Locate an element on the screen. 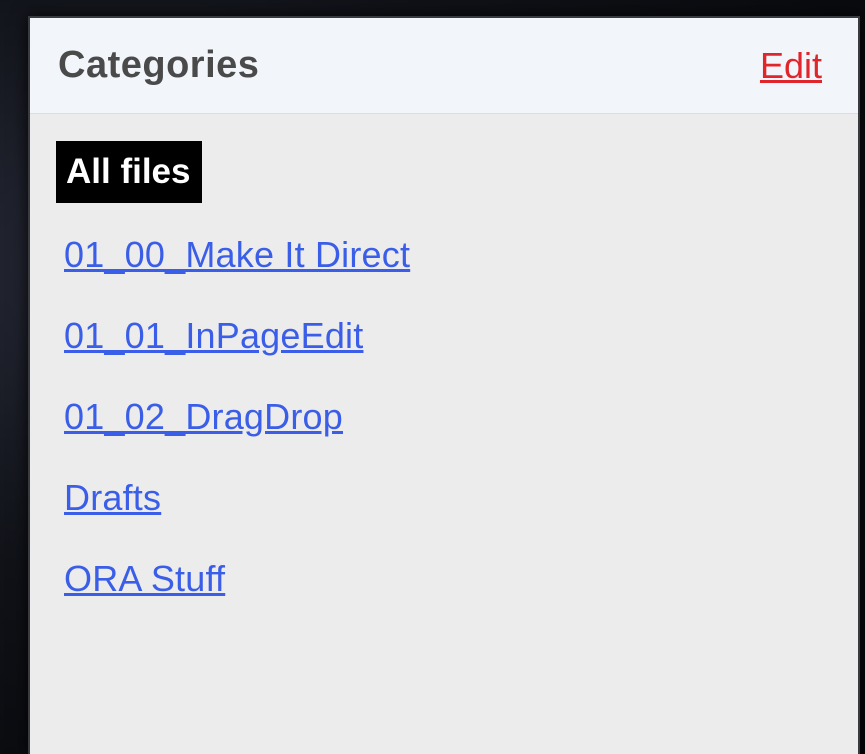  category-item-all-files: All files is located at coordinates (457, 172).